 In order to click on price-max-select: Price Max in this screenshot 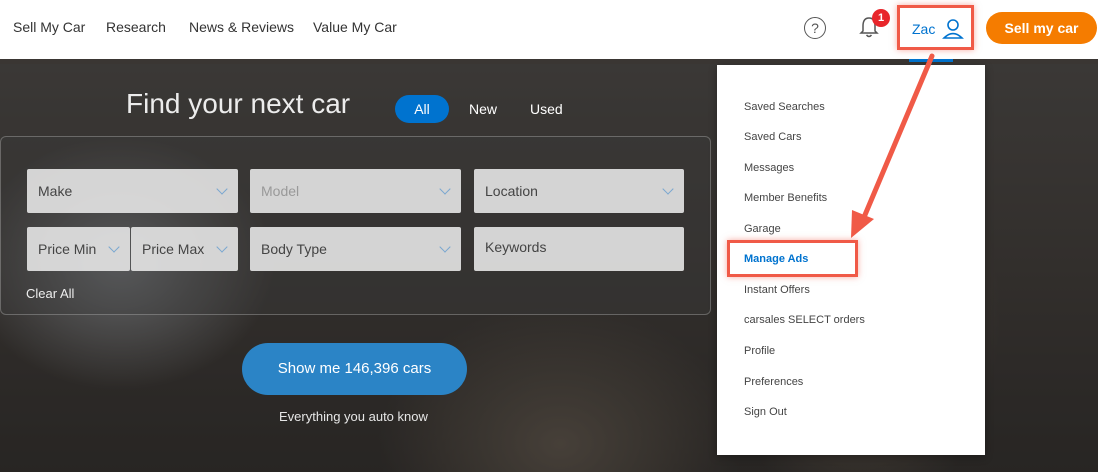, I will do `click(184, 249)`.